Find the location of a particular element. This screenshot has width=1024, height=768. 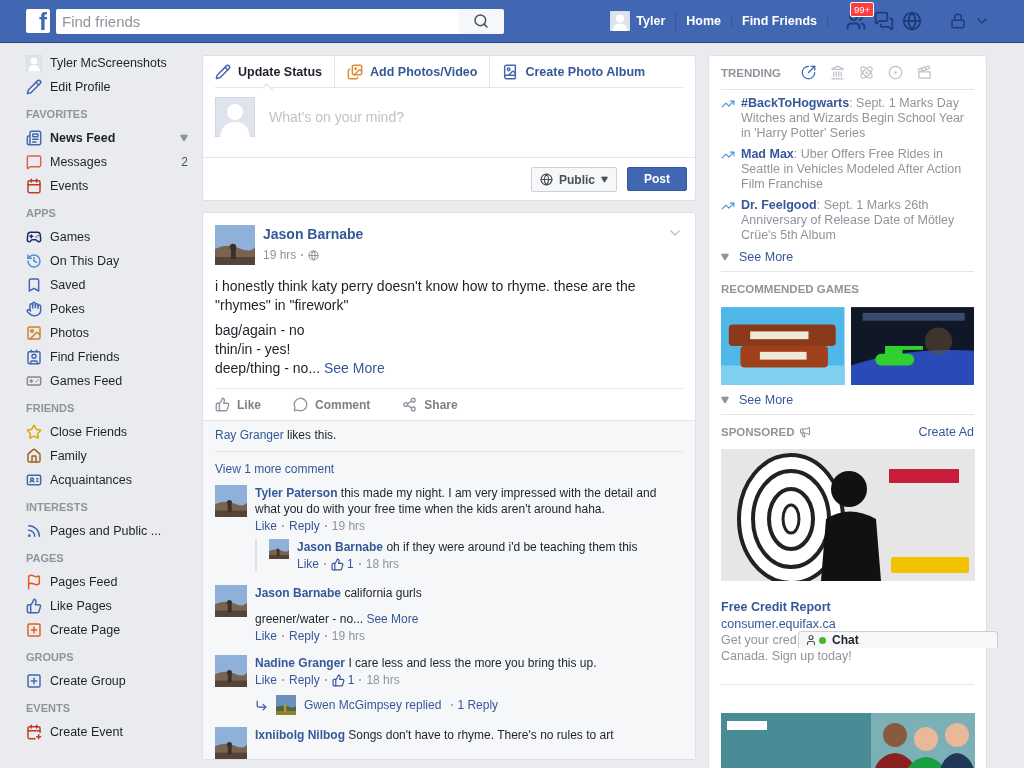

composer-tab: Add Photos/Video is located at coordinates (419, 71).